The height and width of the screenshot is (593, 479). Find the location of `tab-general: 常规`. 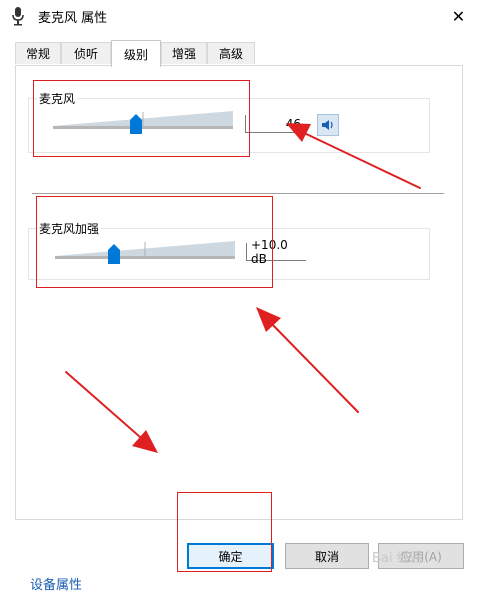

tab-general: 常规 is located at coordinates (38, 53).